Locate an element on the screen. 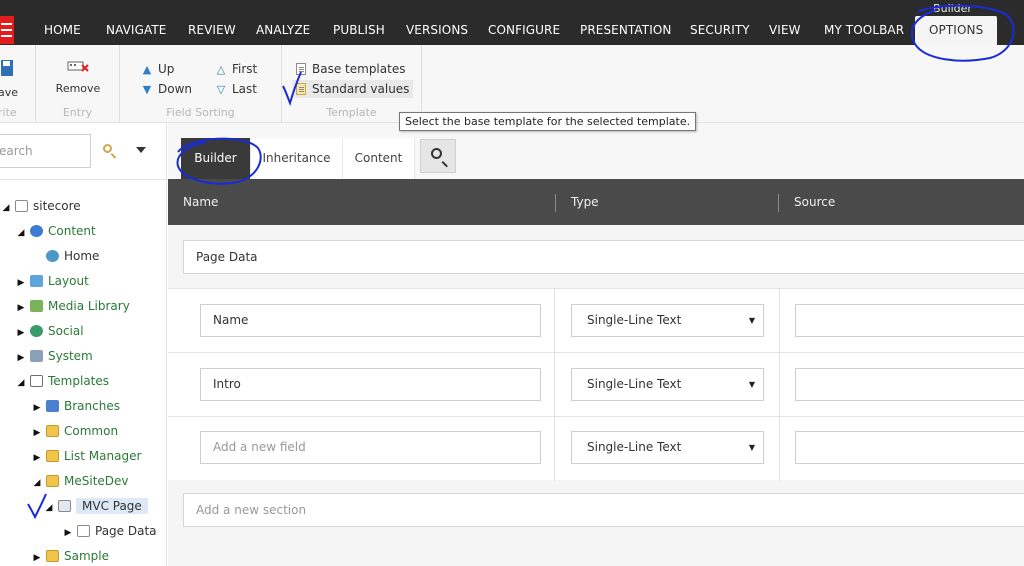 The image size is (1024, 566). tree-node-page-data: ▶ Page Data is located at coordinates (109, 531).